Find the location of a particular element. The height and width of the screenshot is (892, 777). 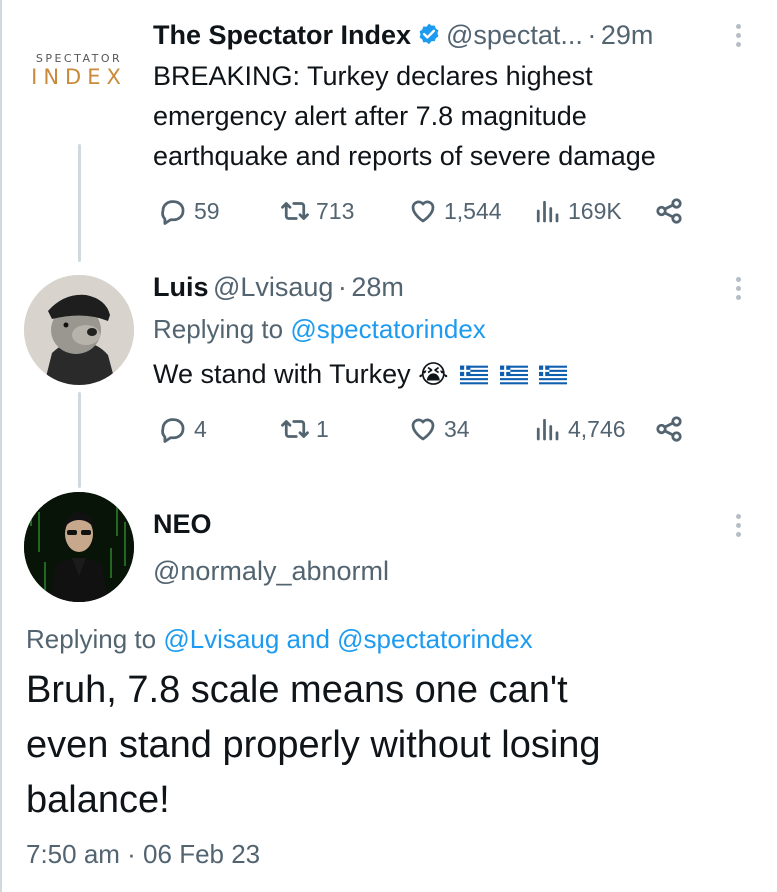

tweet2-replying-to: Replying to @spectatorindex is located at coordinates (319, 329).